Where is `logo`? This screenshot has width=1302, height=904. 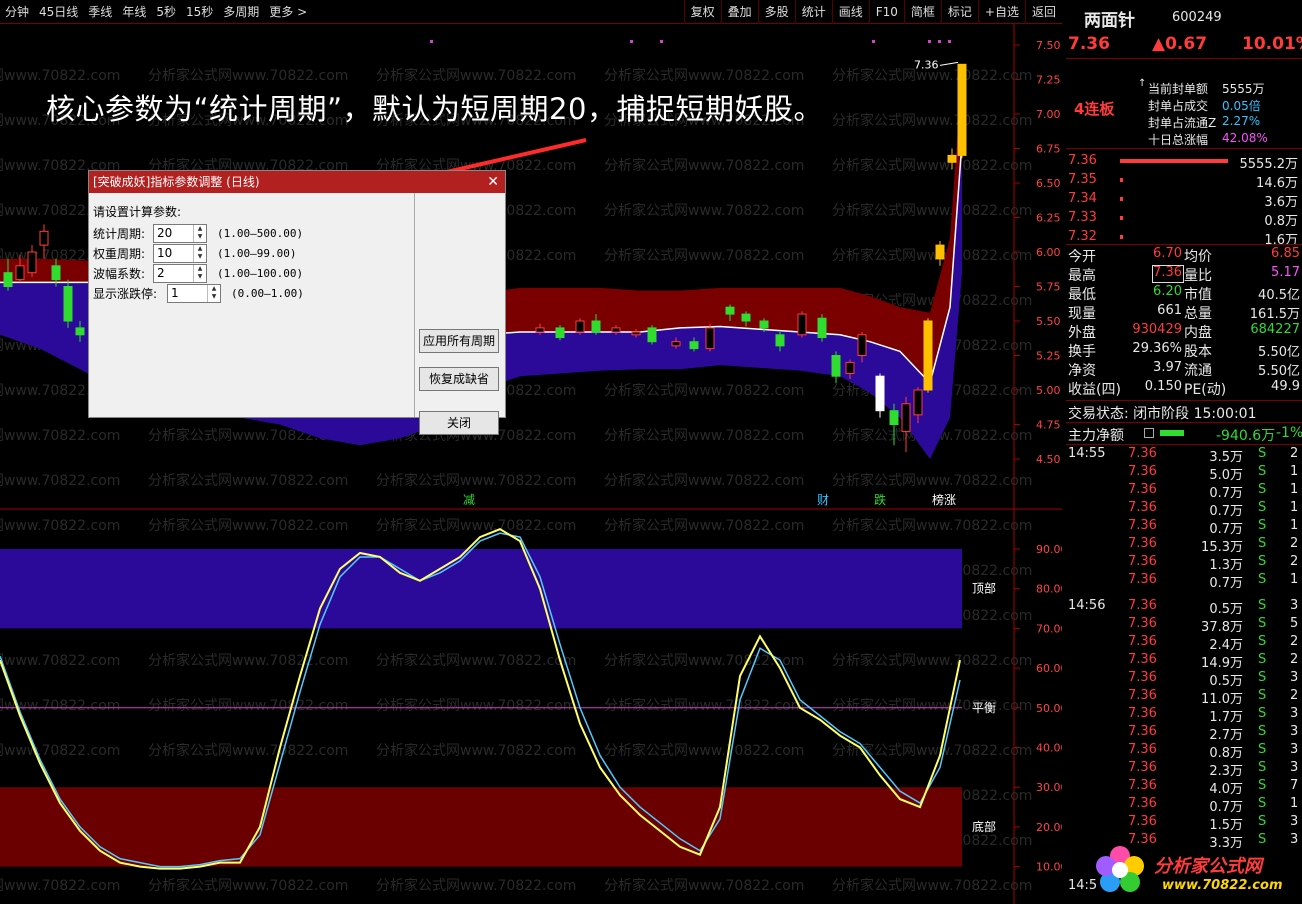
logo is located at coordinates (1120, 872).